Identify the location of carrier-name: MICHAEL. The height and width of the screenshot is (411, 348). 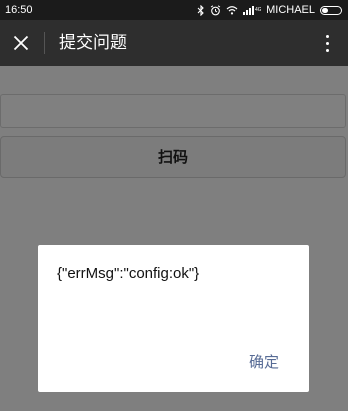
(290, 10).